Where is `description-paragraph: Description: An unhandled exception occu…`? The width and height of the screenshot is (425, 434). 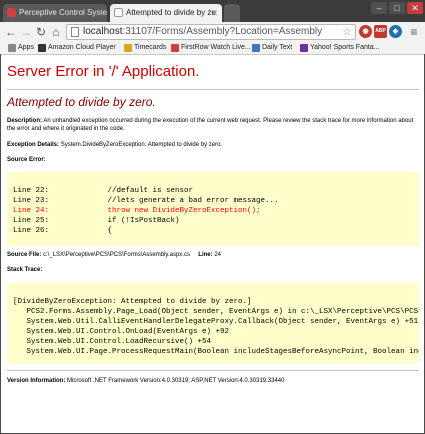 description-paragraph: Description: An unhandled exception occu… is located at coordinates (212, 125).